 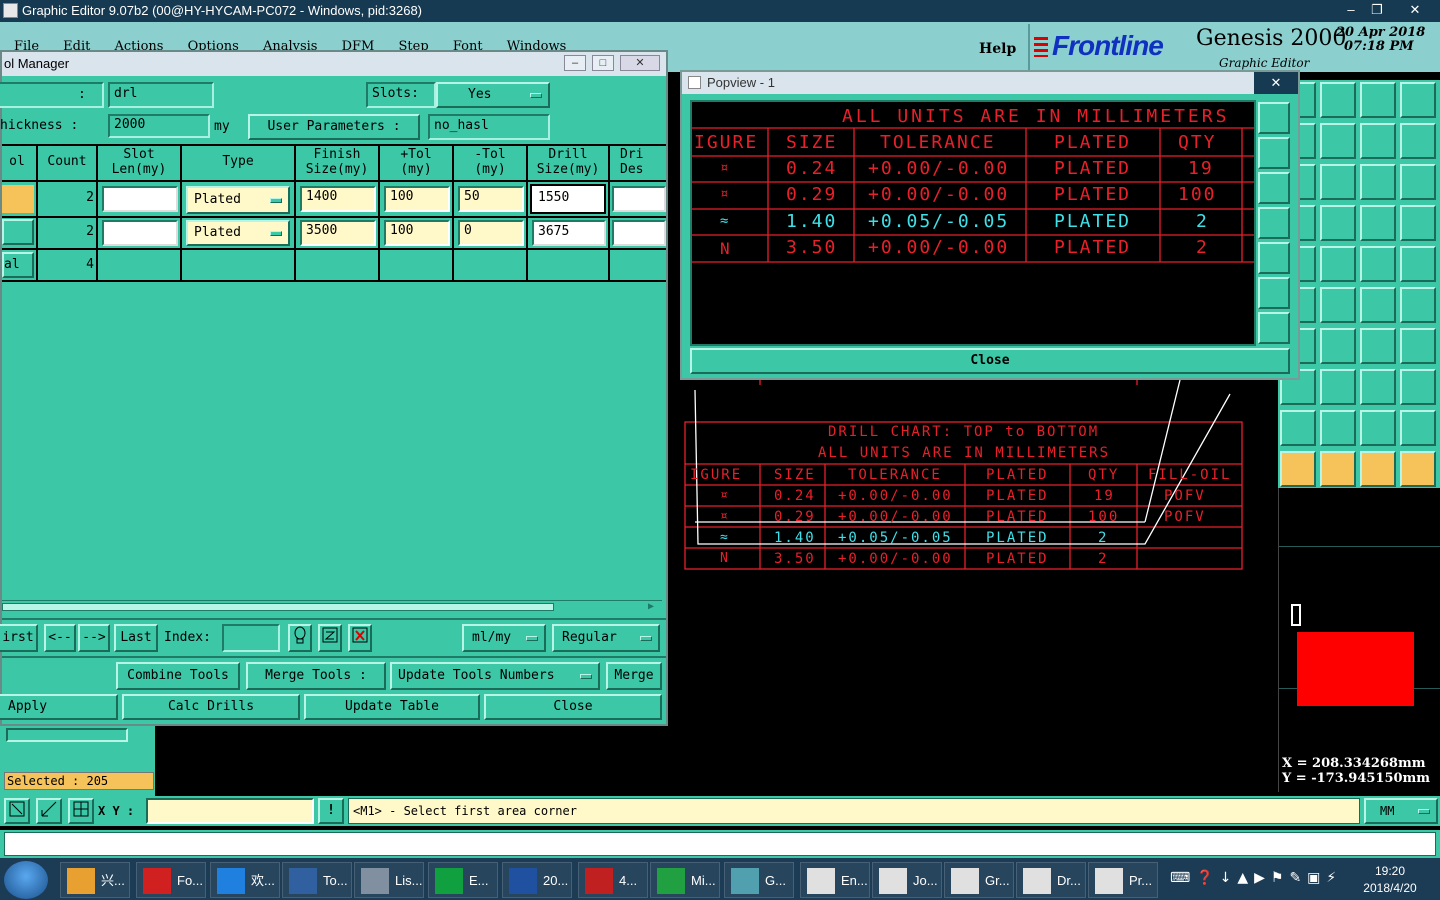 I want to click on help-icon, so click(x=1418, y=182).